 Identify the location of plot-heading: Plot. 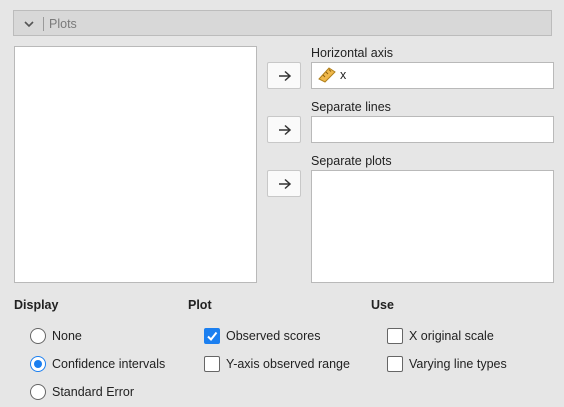
(200, 305).